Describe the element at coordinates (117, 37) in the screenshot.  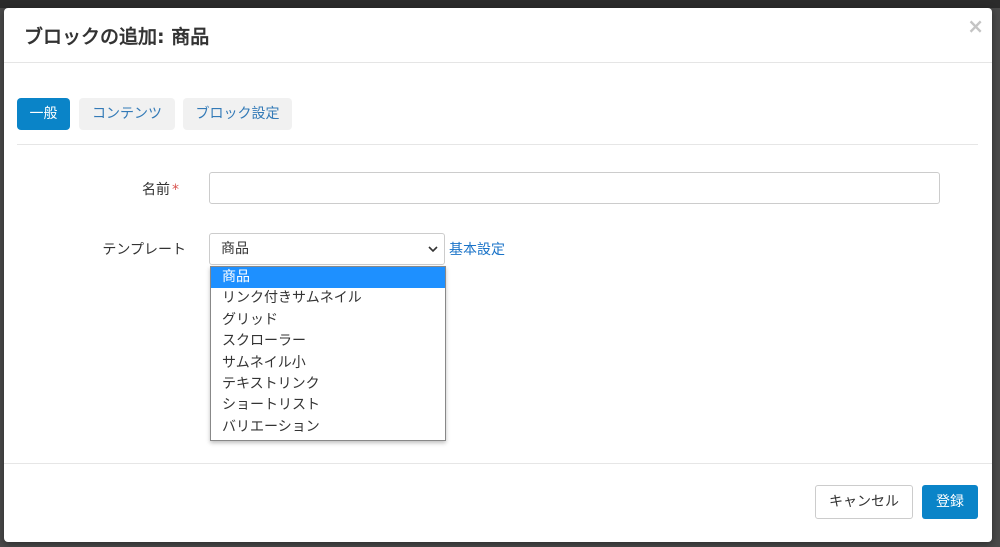
I see `modal-title: ブロックの追加: 商品` at that location.